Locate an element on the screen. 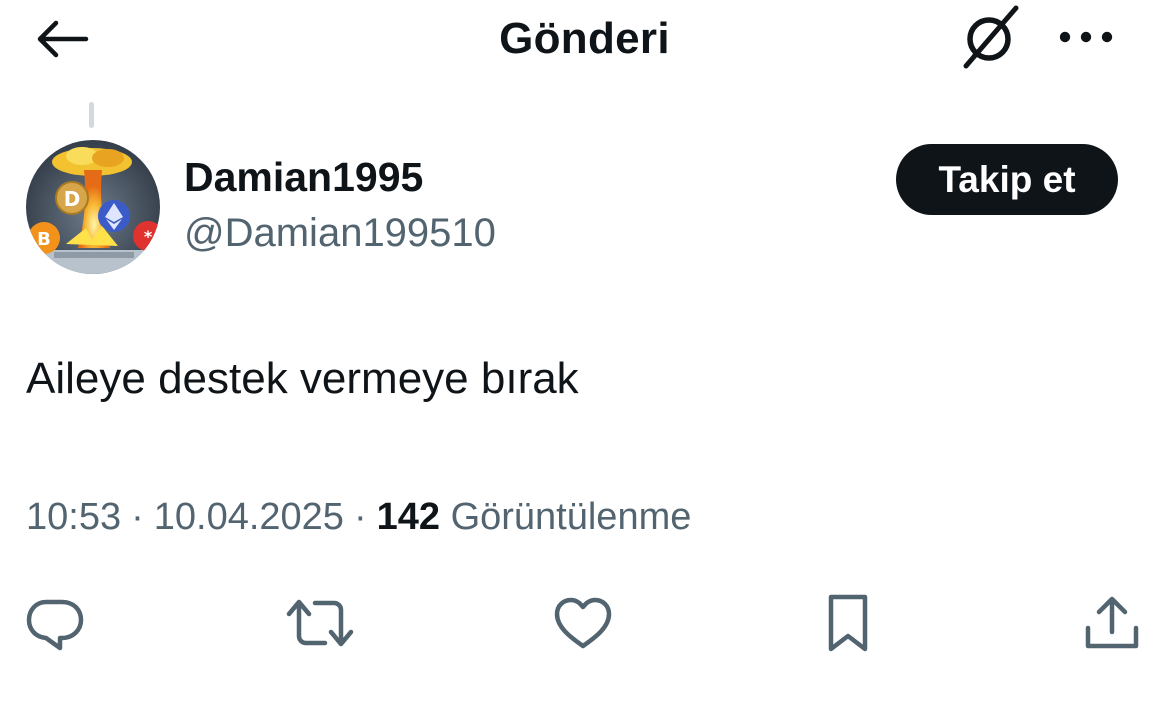 The height and width of the screenshot is (728, 1169). svg-text: B is located at coordinates (44, 239).